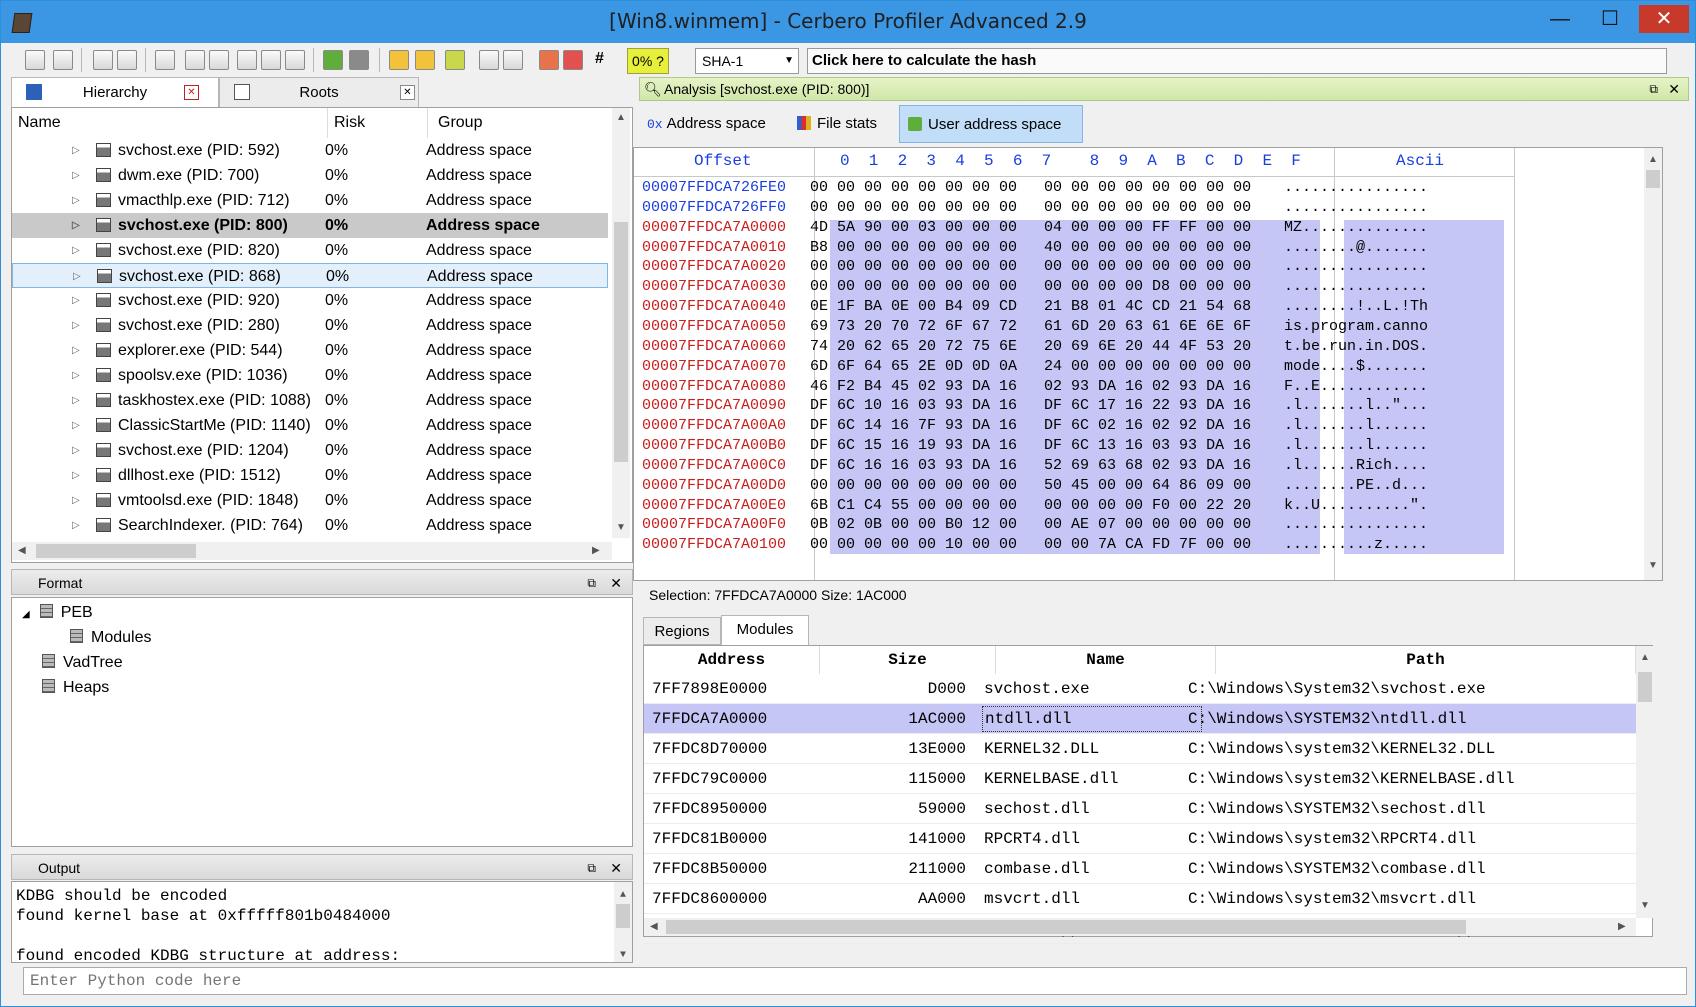 Image resolution: width=1696 pixels, height=1007 pixels. What do you see at coordinates (110, 638) in the screenshot?
I see `tree-item-modules: Modules` at bounding box center [110, 638].